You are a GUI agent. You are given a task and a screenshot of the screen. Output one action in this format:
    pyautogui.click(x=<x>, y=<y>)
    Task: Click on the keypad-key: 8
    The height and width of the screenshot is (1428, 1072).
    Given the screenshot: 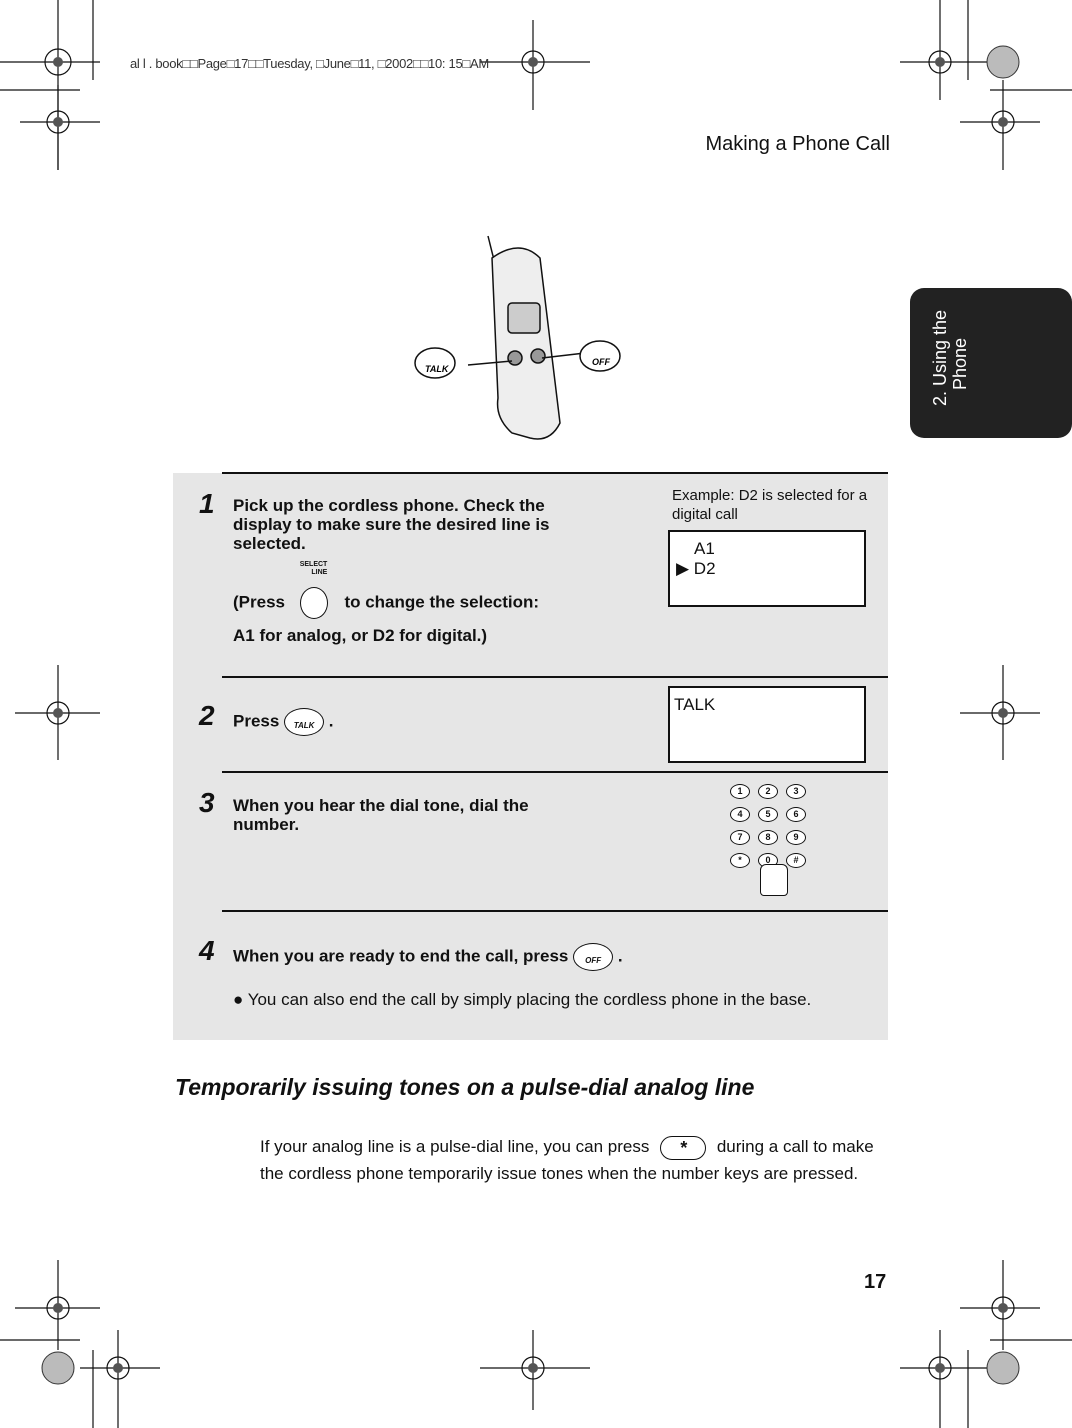 What is the action you would take?
    pyautogui.click(x=768, y=837)
    